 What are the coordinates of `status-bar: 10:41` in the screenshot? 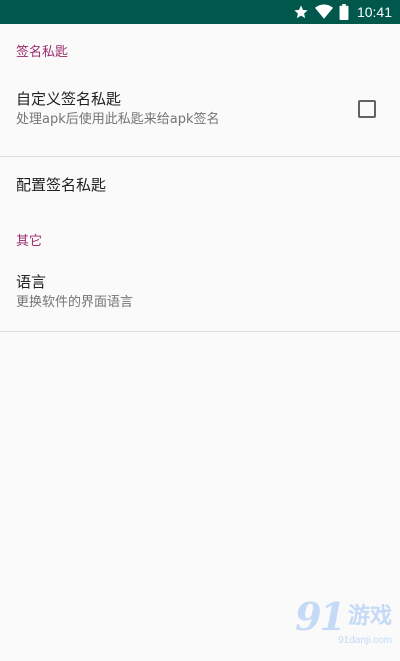 It's located at (200, 12).